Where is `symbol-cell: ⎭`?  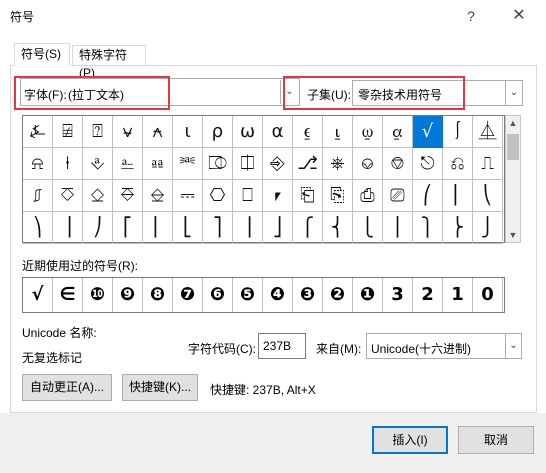
symbol-cell: ⎭ is located at coordinates (488, 228).